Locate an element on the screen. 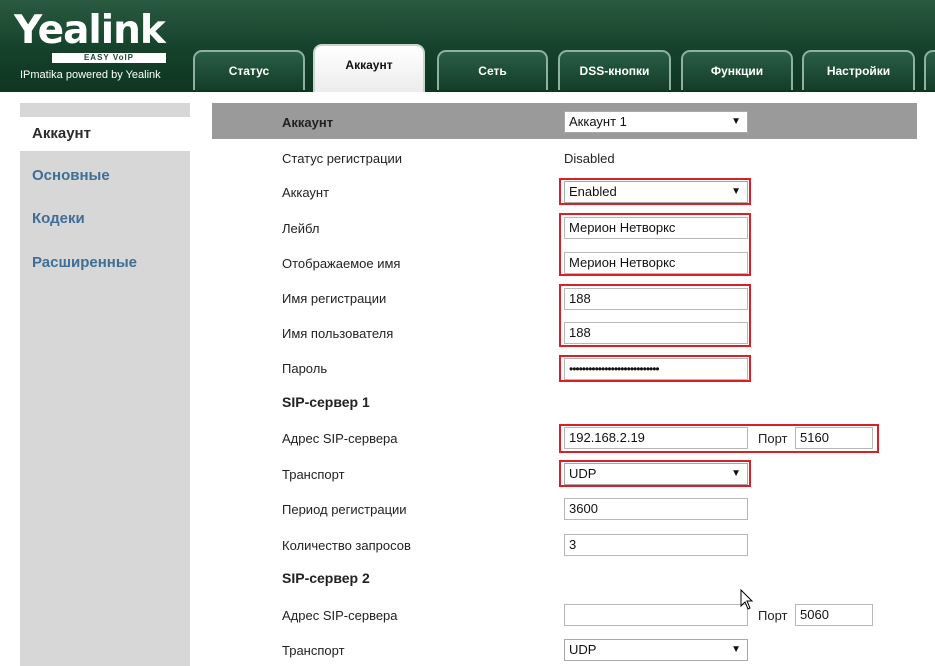 Image resolution: width=935 pixels, height=666 pixels. username-field: 188 is located at coordinates (656, 333).